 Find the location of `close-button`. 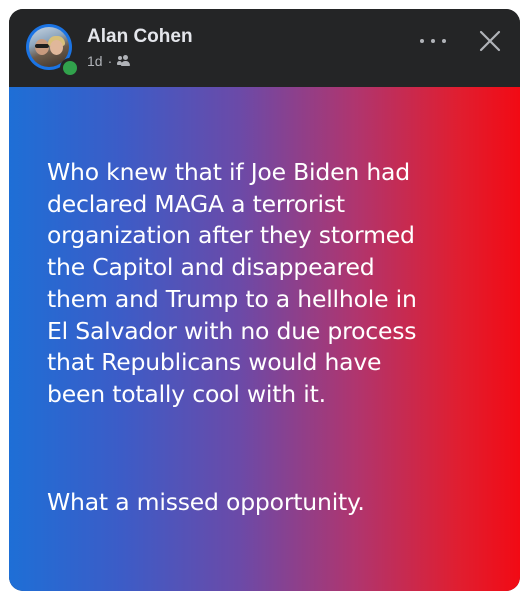

close-button is located at coordinates (490, 41).